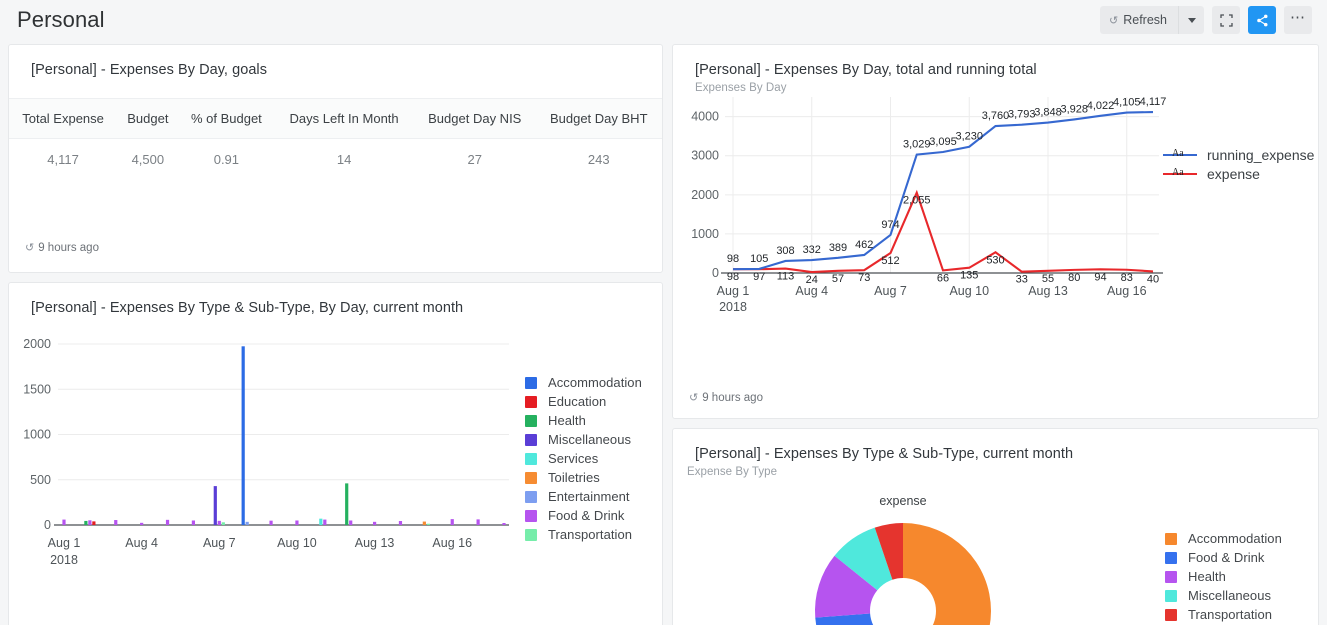  What do you see at coordinates (583, 477) in the screenshot?
I see `legend-item: Toiletries` at bounding box center [583, 477].